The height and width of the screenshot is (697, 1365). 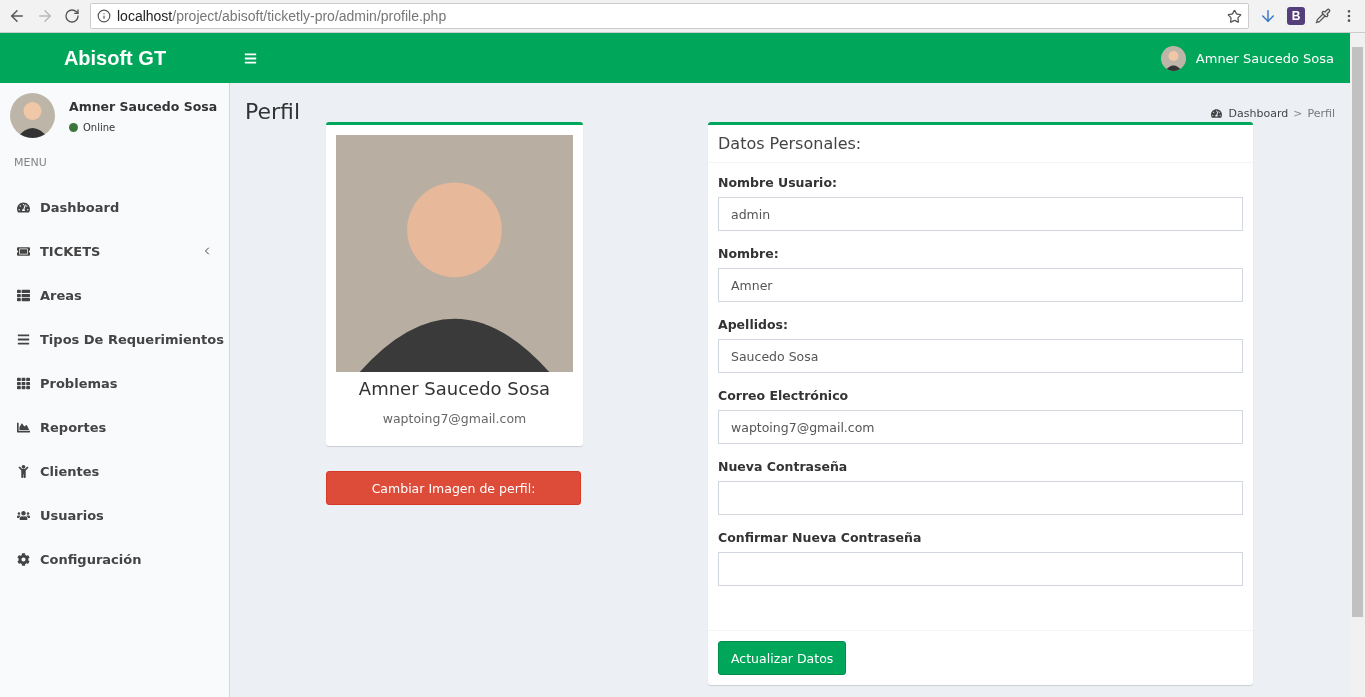 I want to click on menu-item: TICKETS, so click(x=114, y=251).